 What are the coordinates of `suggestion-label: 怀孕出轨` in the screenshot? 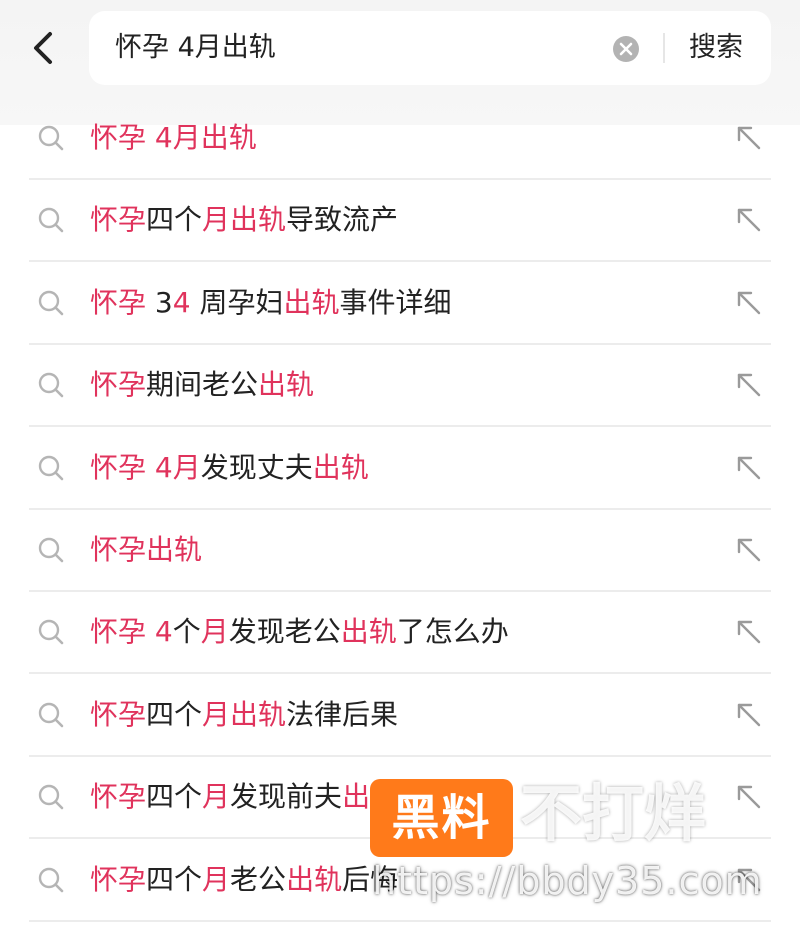 It's located at (146, 550).